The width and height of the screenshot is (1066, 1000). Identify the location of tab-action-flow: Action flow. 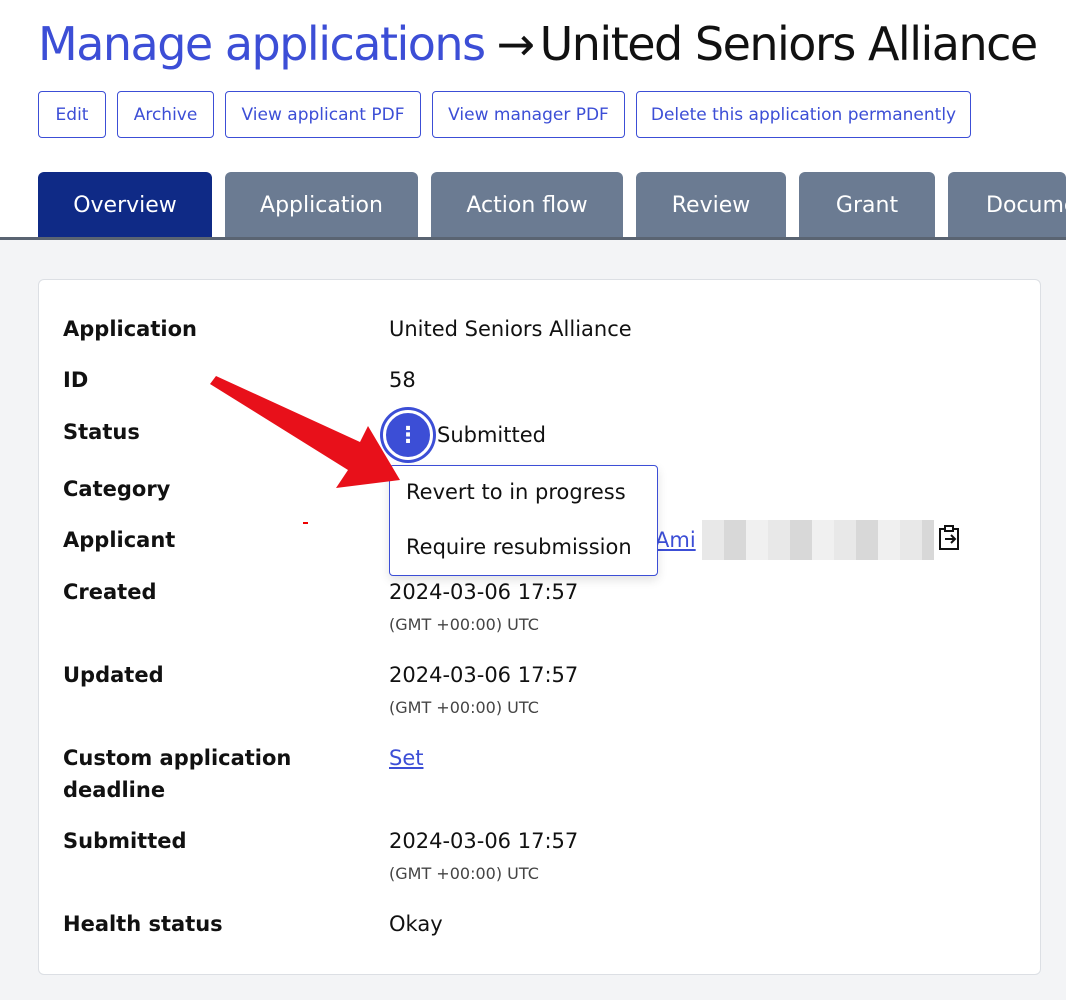
(527, 205).